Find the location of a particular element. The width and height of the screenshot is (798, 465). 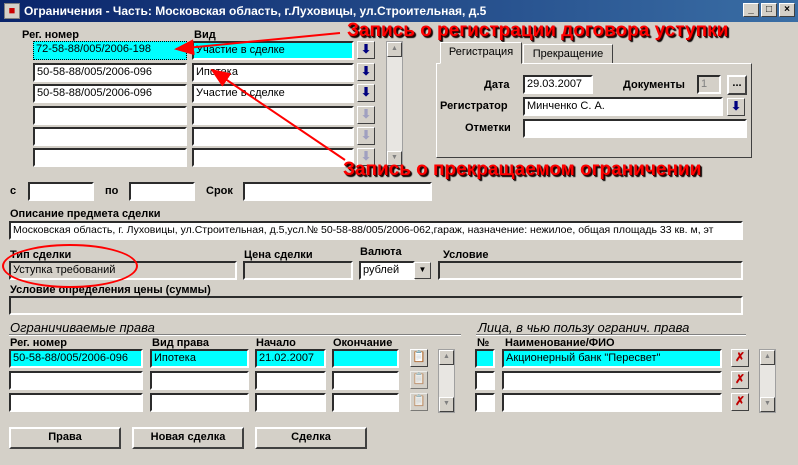

annotation-top: Запись о регистрации договора уступки is located at coordinates (538, 30).